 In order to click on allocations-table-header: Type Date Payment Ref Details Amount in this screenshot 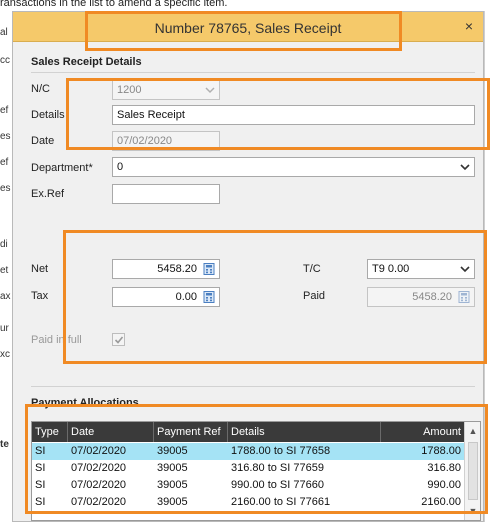, I will do `click(248, 432)`.